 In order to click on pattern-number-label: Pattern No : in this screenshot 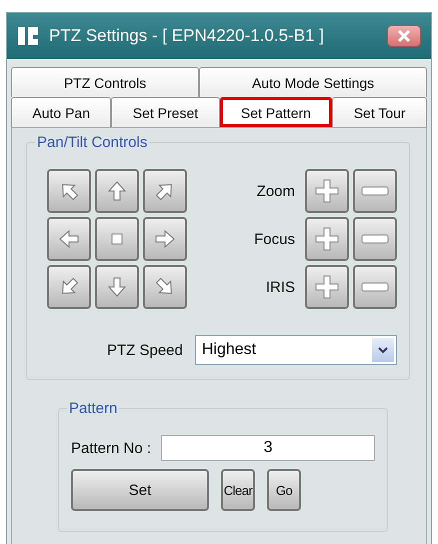, I will do `click(111, 448)`.